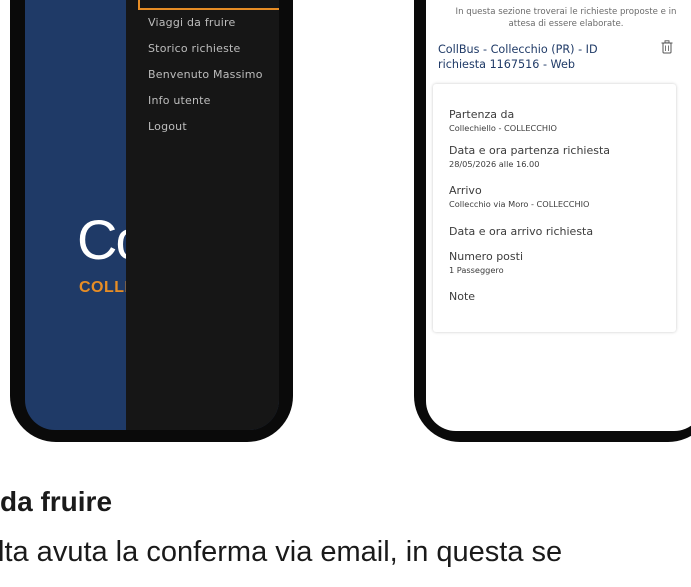 The image size is (691, 587). Describe the element at coordinates (462, 296) in the screenshot. I see `field-label-note: Note` at that location.